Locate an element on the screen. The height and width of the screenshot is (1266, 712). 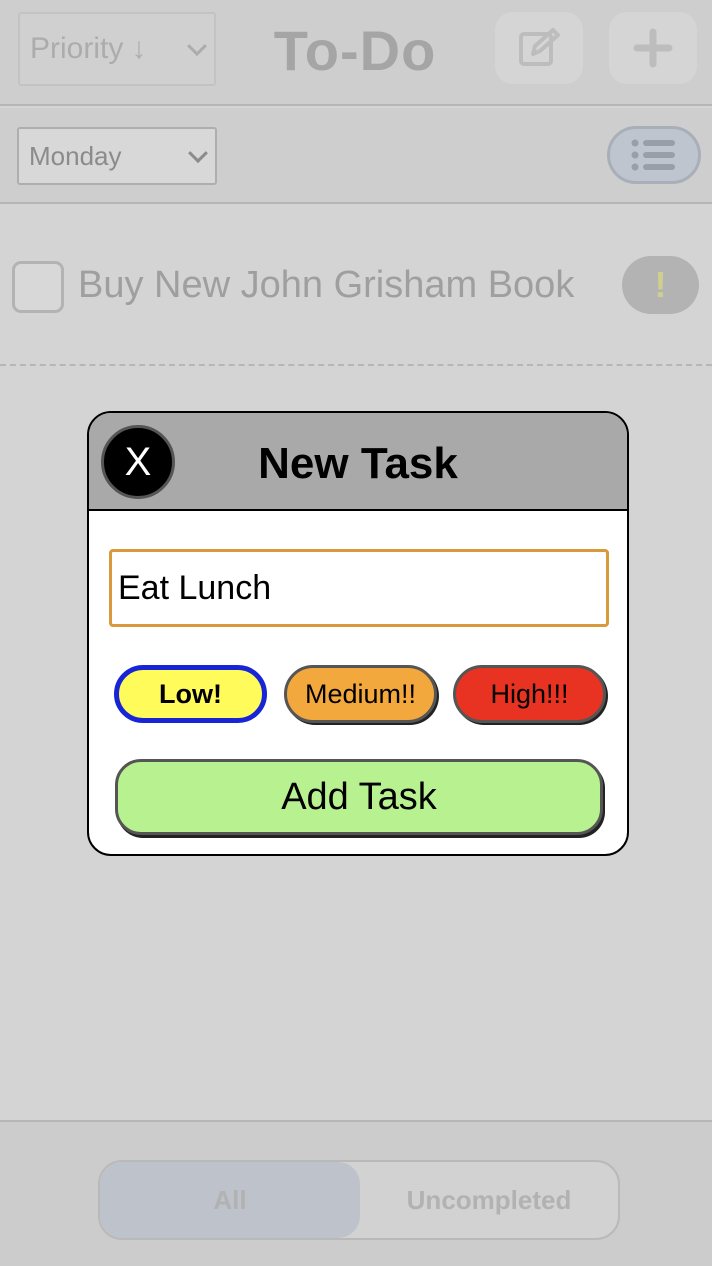
modal-header: X New Task is located at coordinates (358, 462).